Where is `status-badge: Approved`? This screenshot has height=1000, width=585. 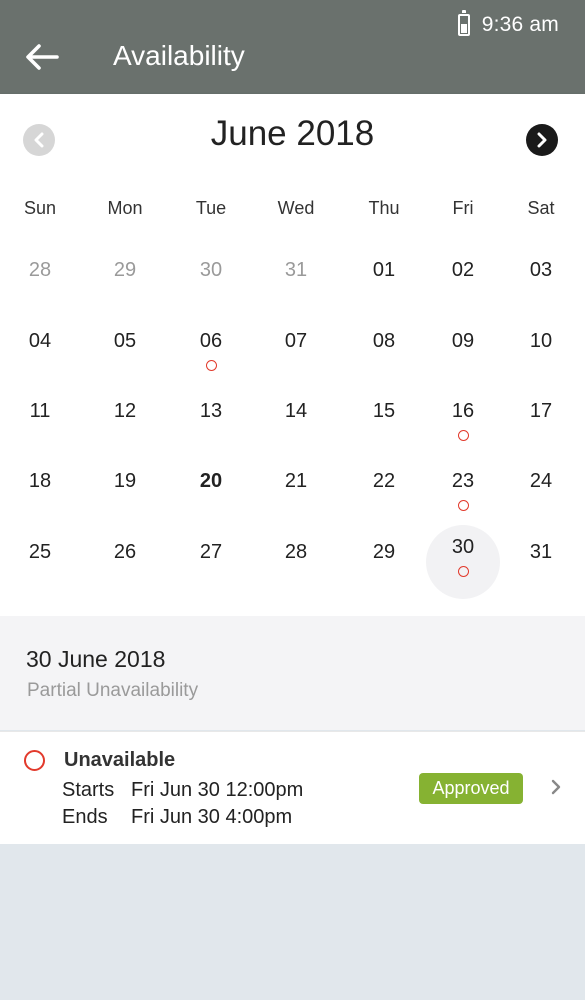
status-badge: Approved is located at coordinates (471, 788).